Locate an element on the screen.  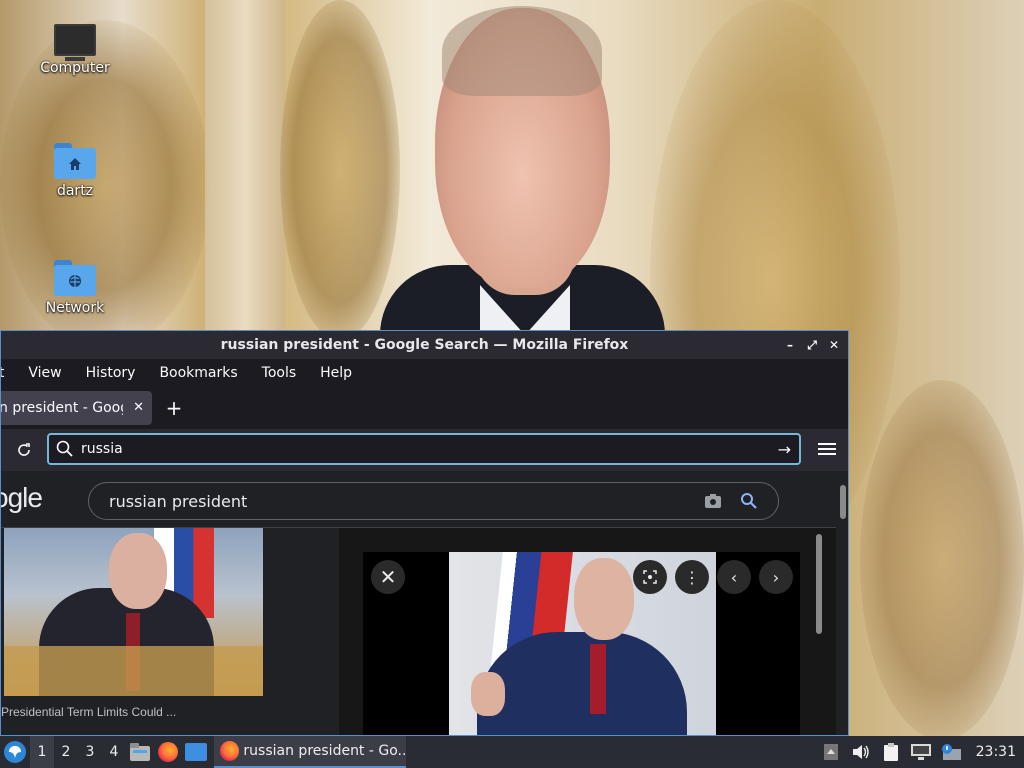
file-manager-icon is located at coordinates (140, 752).